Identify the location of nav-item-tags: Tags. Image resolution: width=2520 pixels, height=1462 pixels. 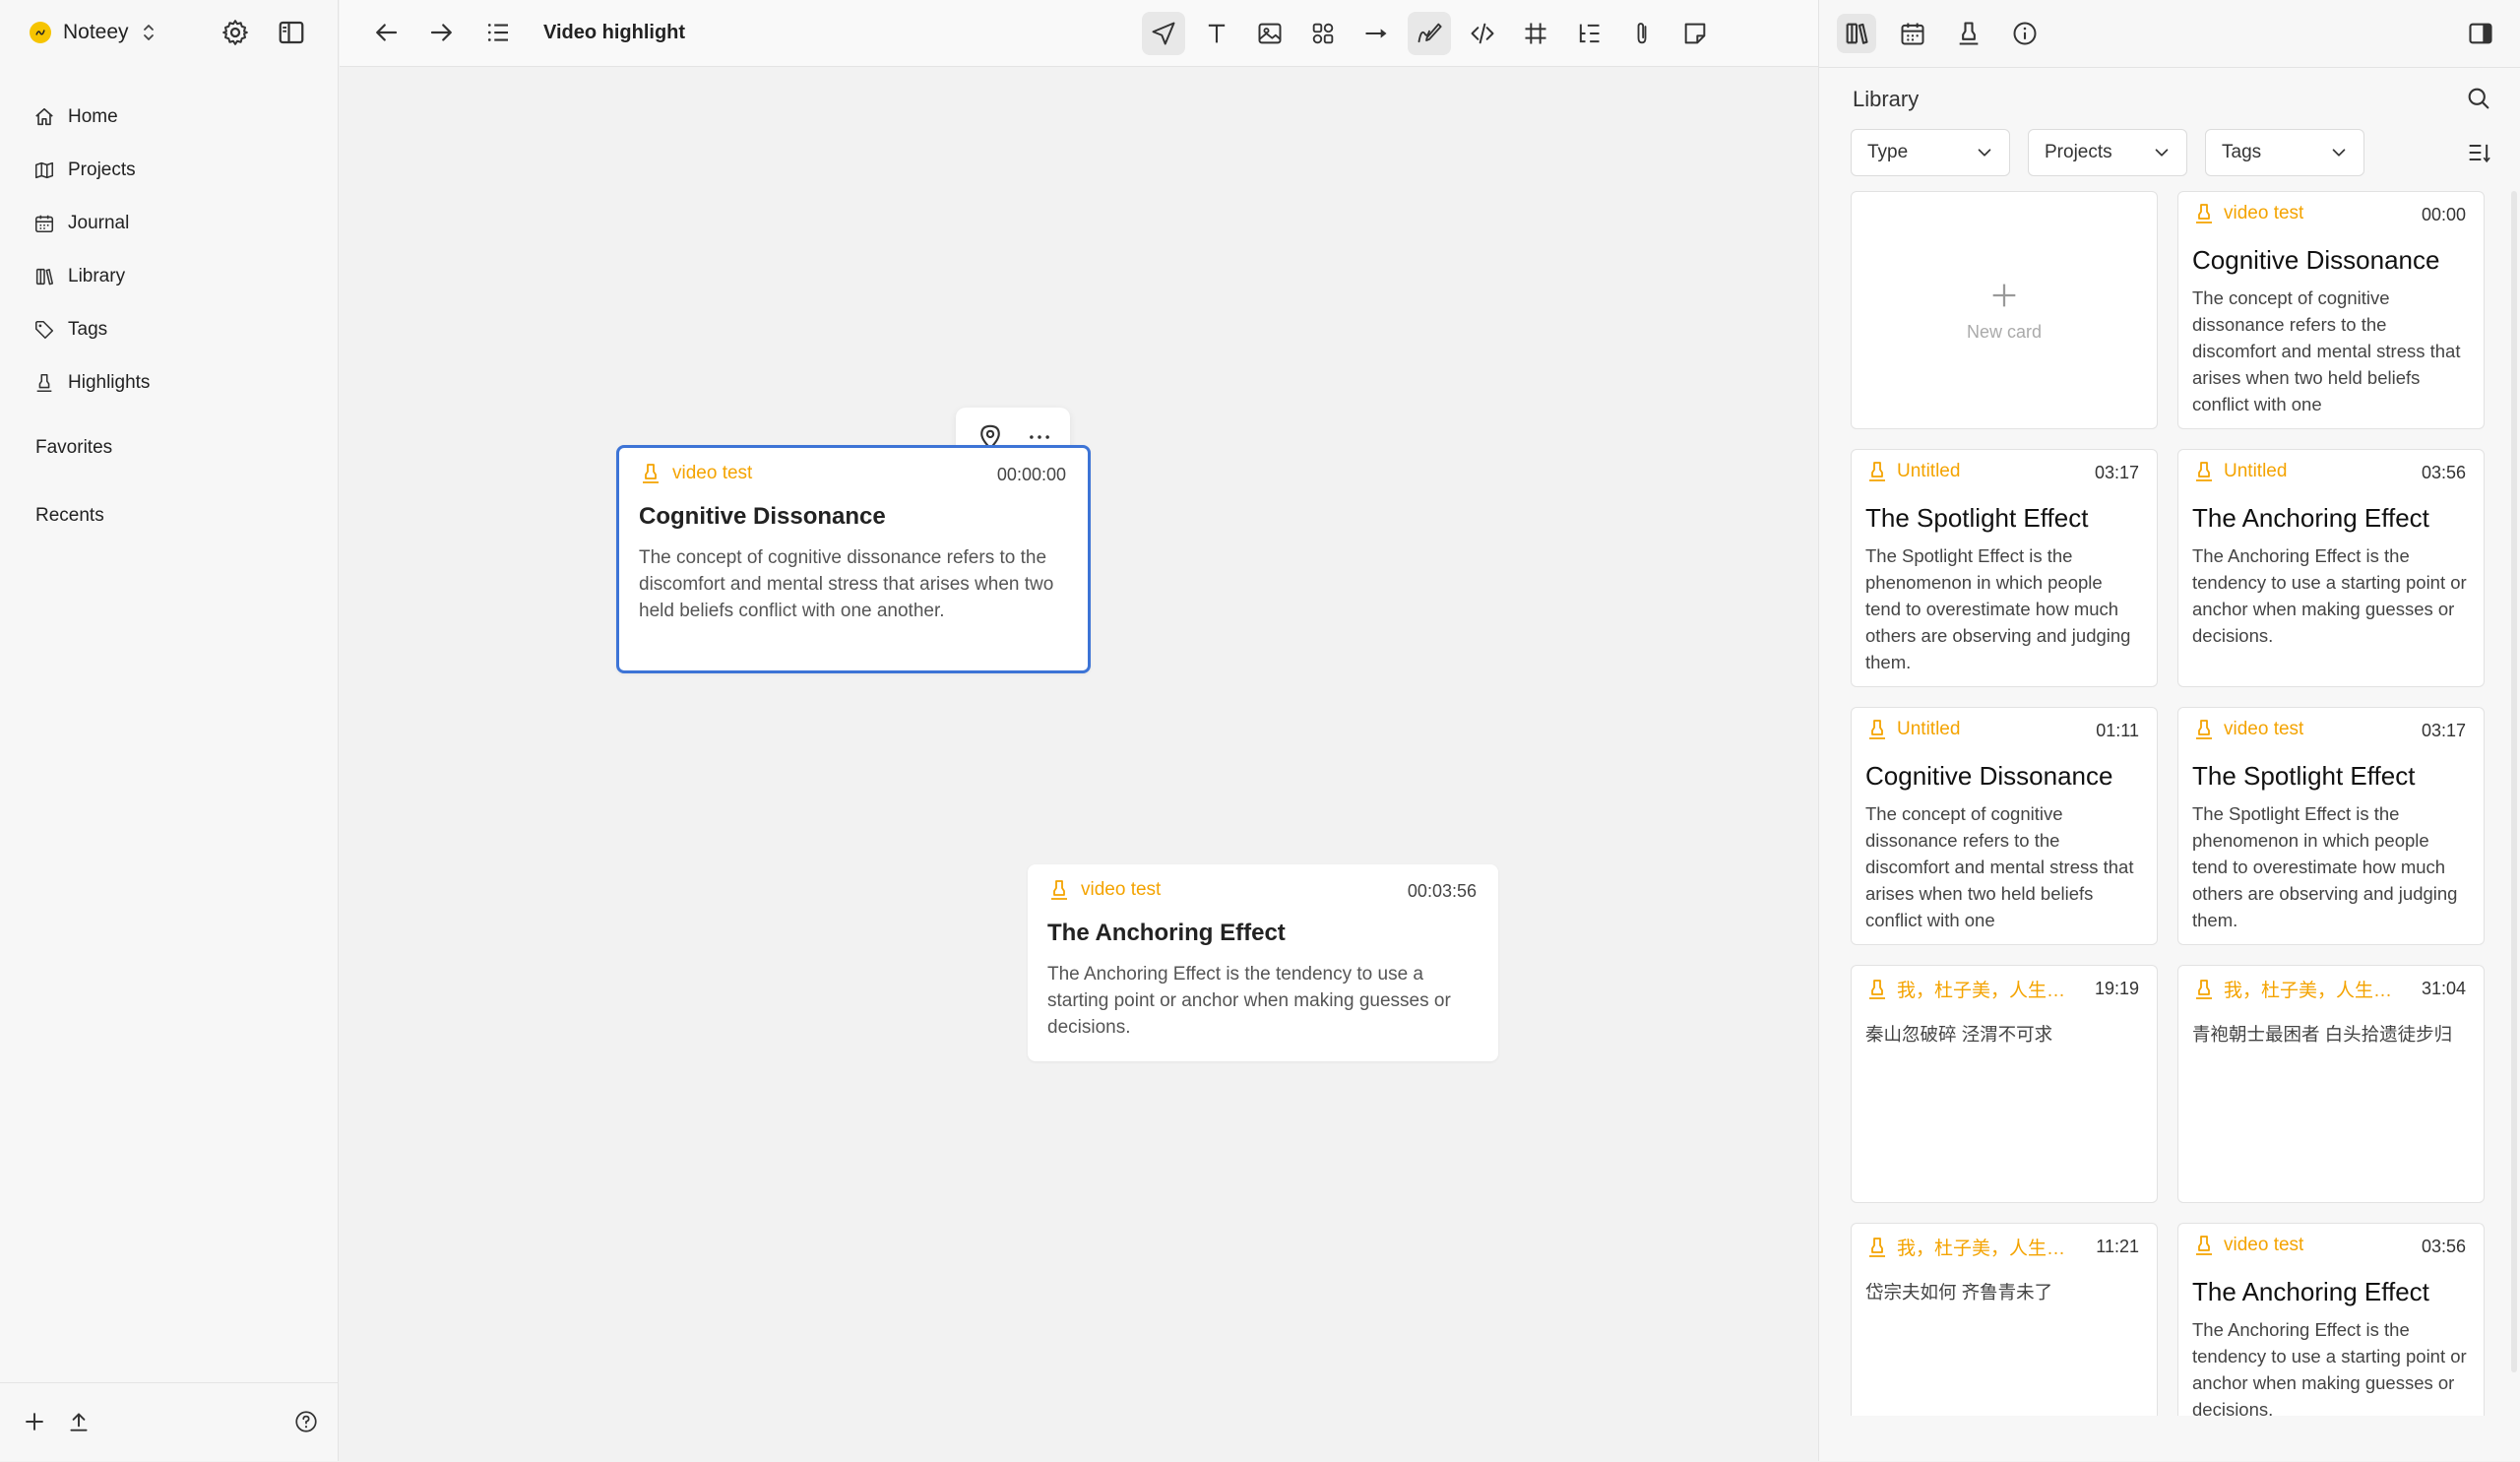
(91, 329).